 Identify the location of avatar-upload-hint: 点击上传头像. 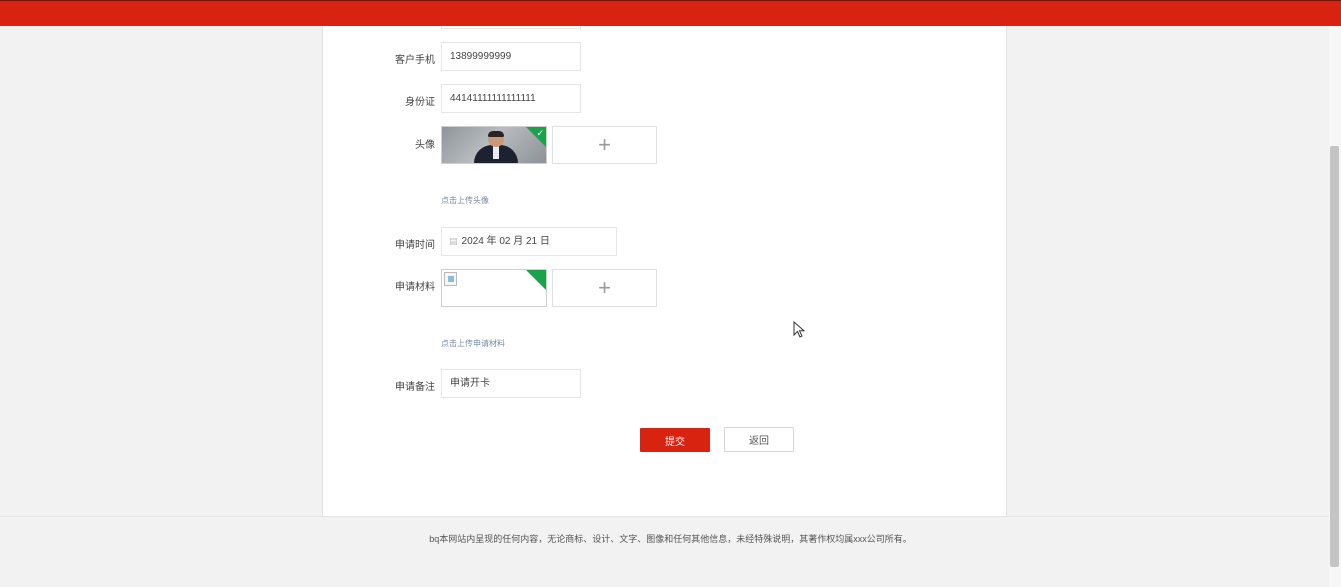
(465, 200).